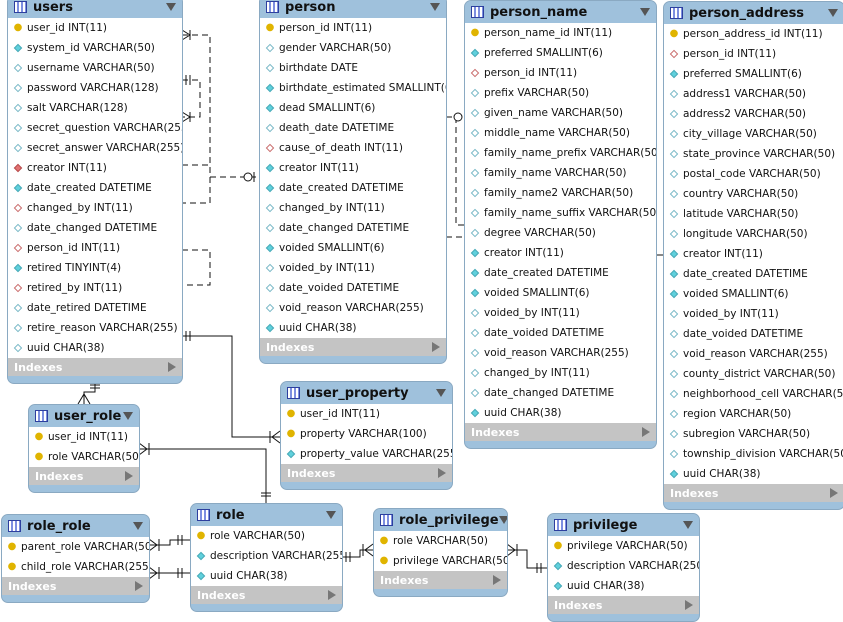 The width and height of the screenshot is (843, 622). What do you see at coordinates (366, 393) in the screenshot?
I see `table-header: user_property` at bounding box center [366, 393].